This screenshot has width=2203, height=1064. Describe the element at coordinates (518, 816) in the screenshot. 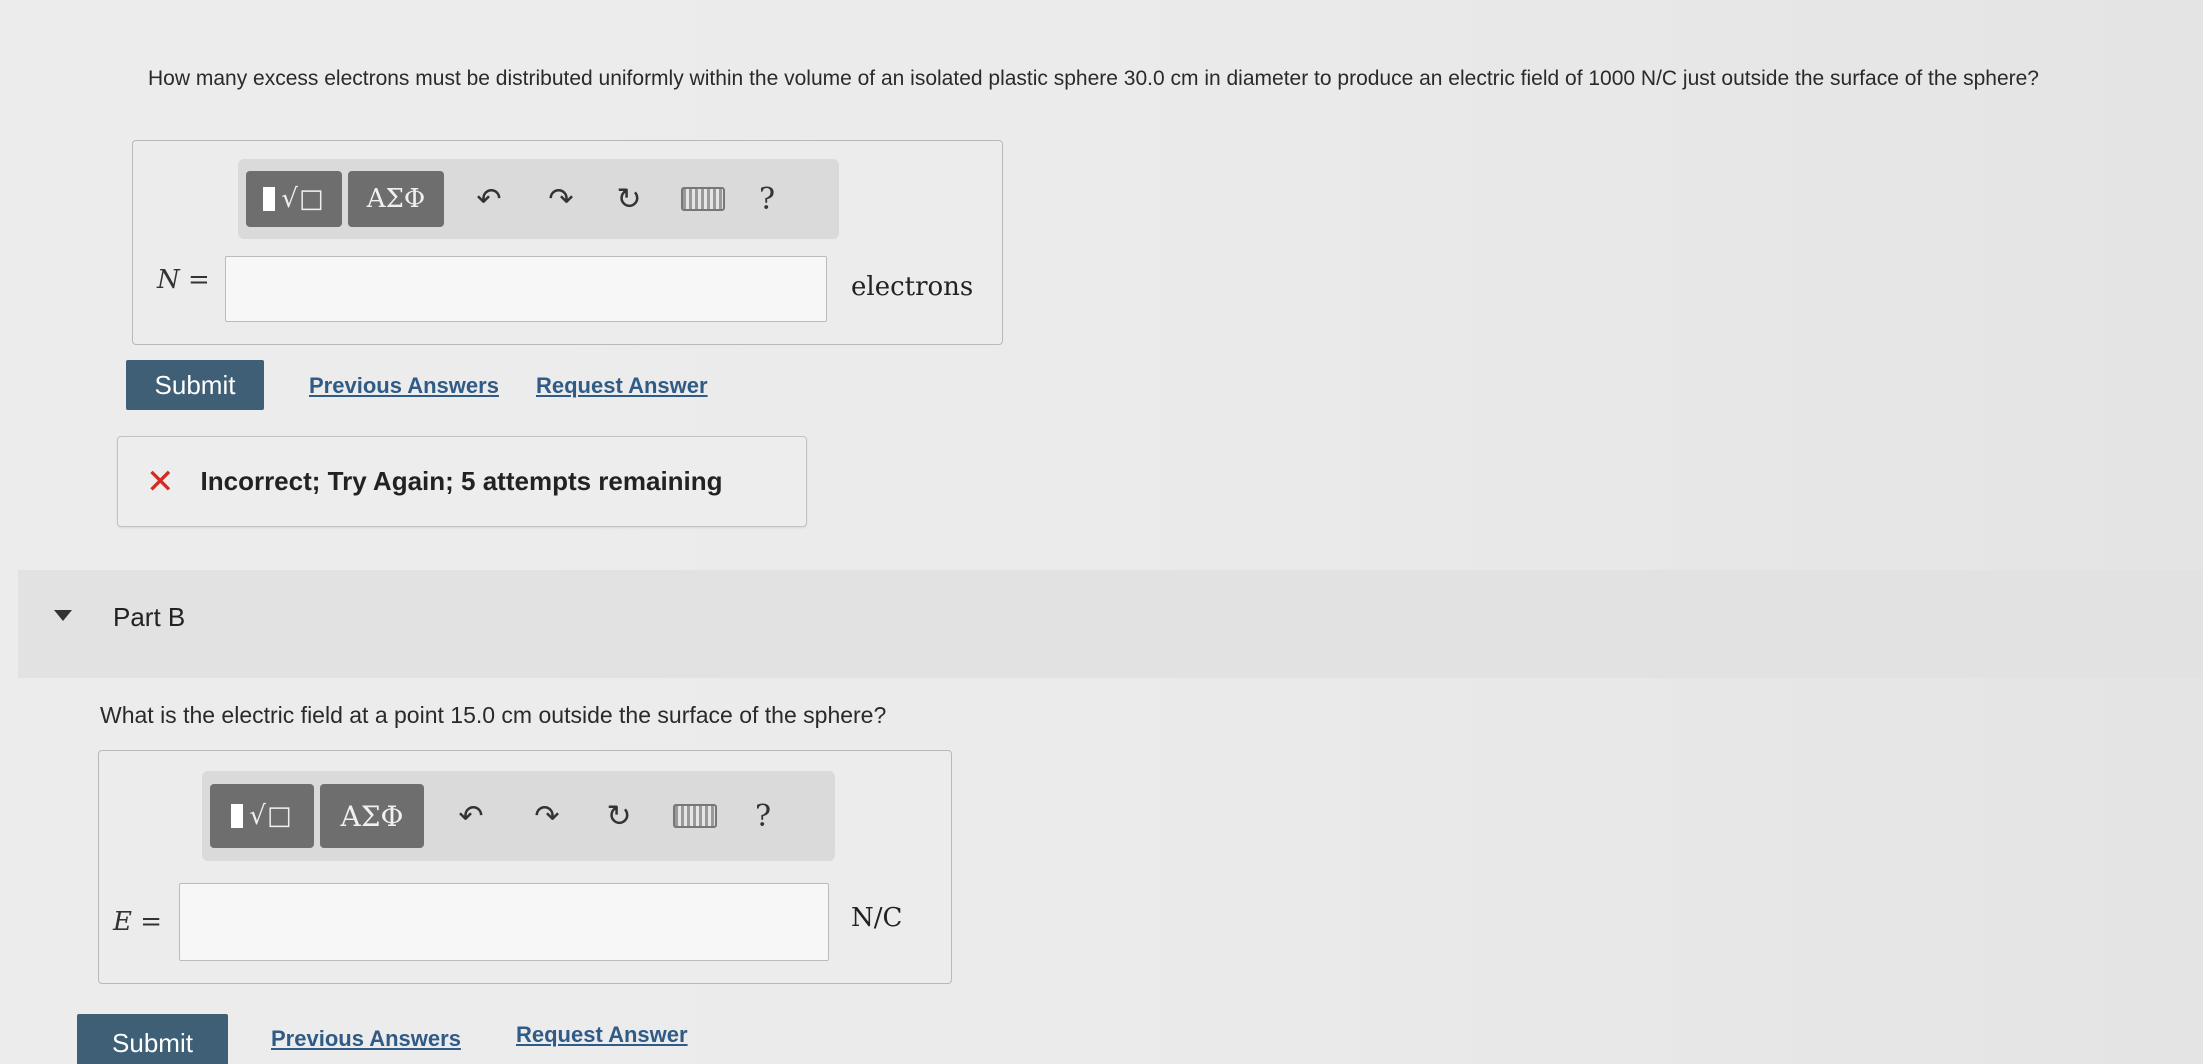

I see `part-b-math-toolbar: √□ ΑΣΦ ↶ ↷ ↻ ?` at that location.